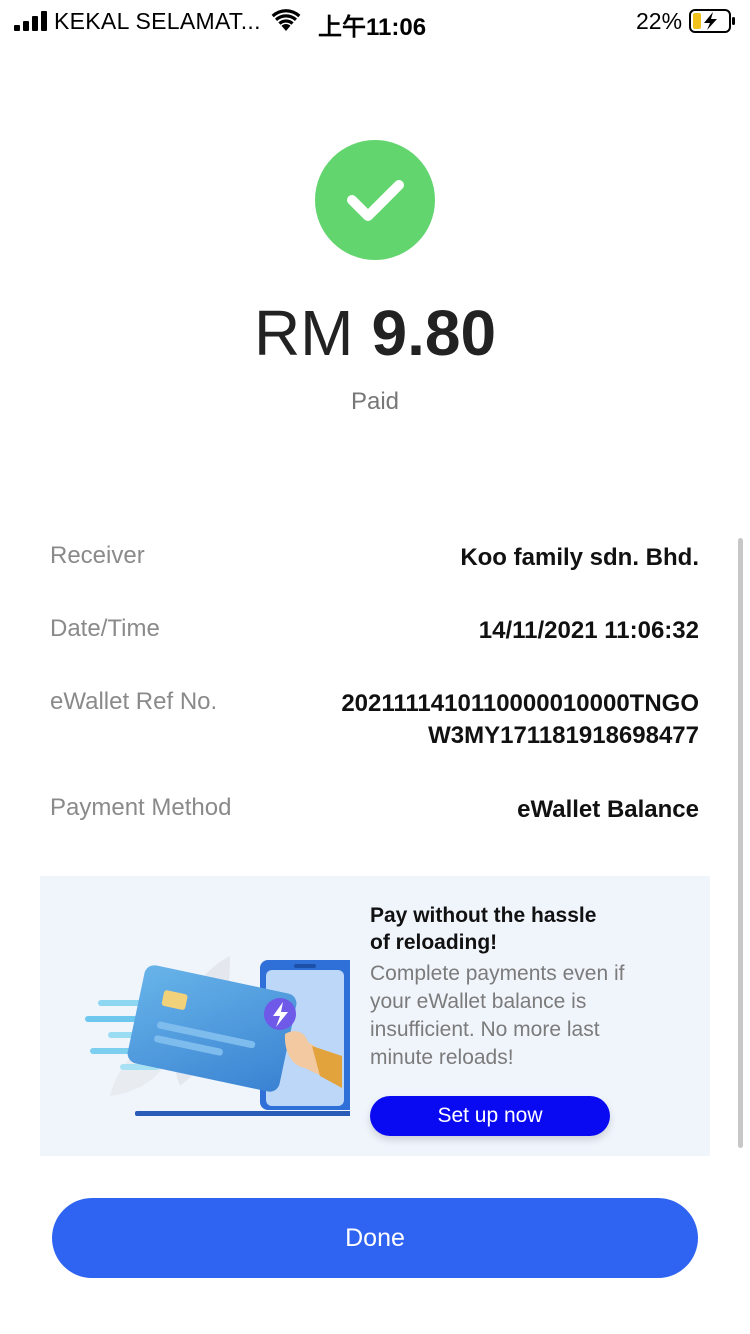 This screenshot has height=1334, width=750. I want to click on promo-title-line-2: of reloading!, so click(434, 942).